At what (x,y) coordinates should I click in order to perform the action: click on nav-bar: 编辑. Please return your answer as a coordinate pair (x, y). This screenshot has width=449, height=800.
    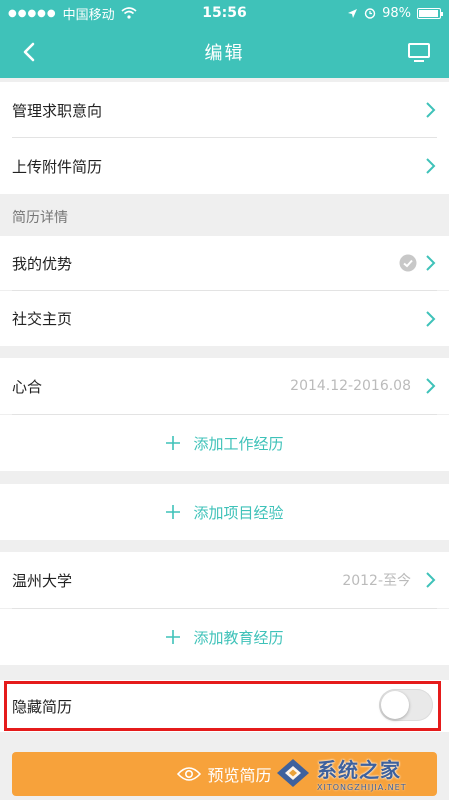
    Looking at the image, I should click on (224, 52).